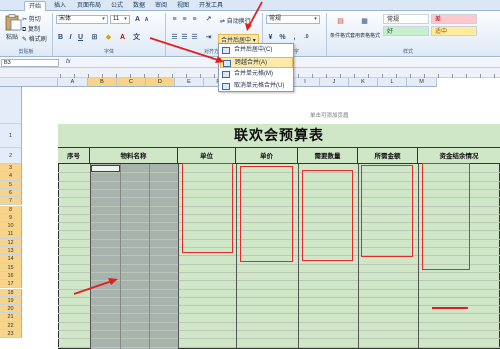 This screenshot has height=349, width=500. What do you see at coordinates (95, 286) in the screenshot?
I see `arrow-to-selection` at bounding box center [95, 286].